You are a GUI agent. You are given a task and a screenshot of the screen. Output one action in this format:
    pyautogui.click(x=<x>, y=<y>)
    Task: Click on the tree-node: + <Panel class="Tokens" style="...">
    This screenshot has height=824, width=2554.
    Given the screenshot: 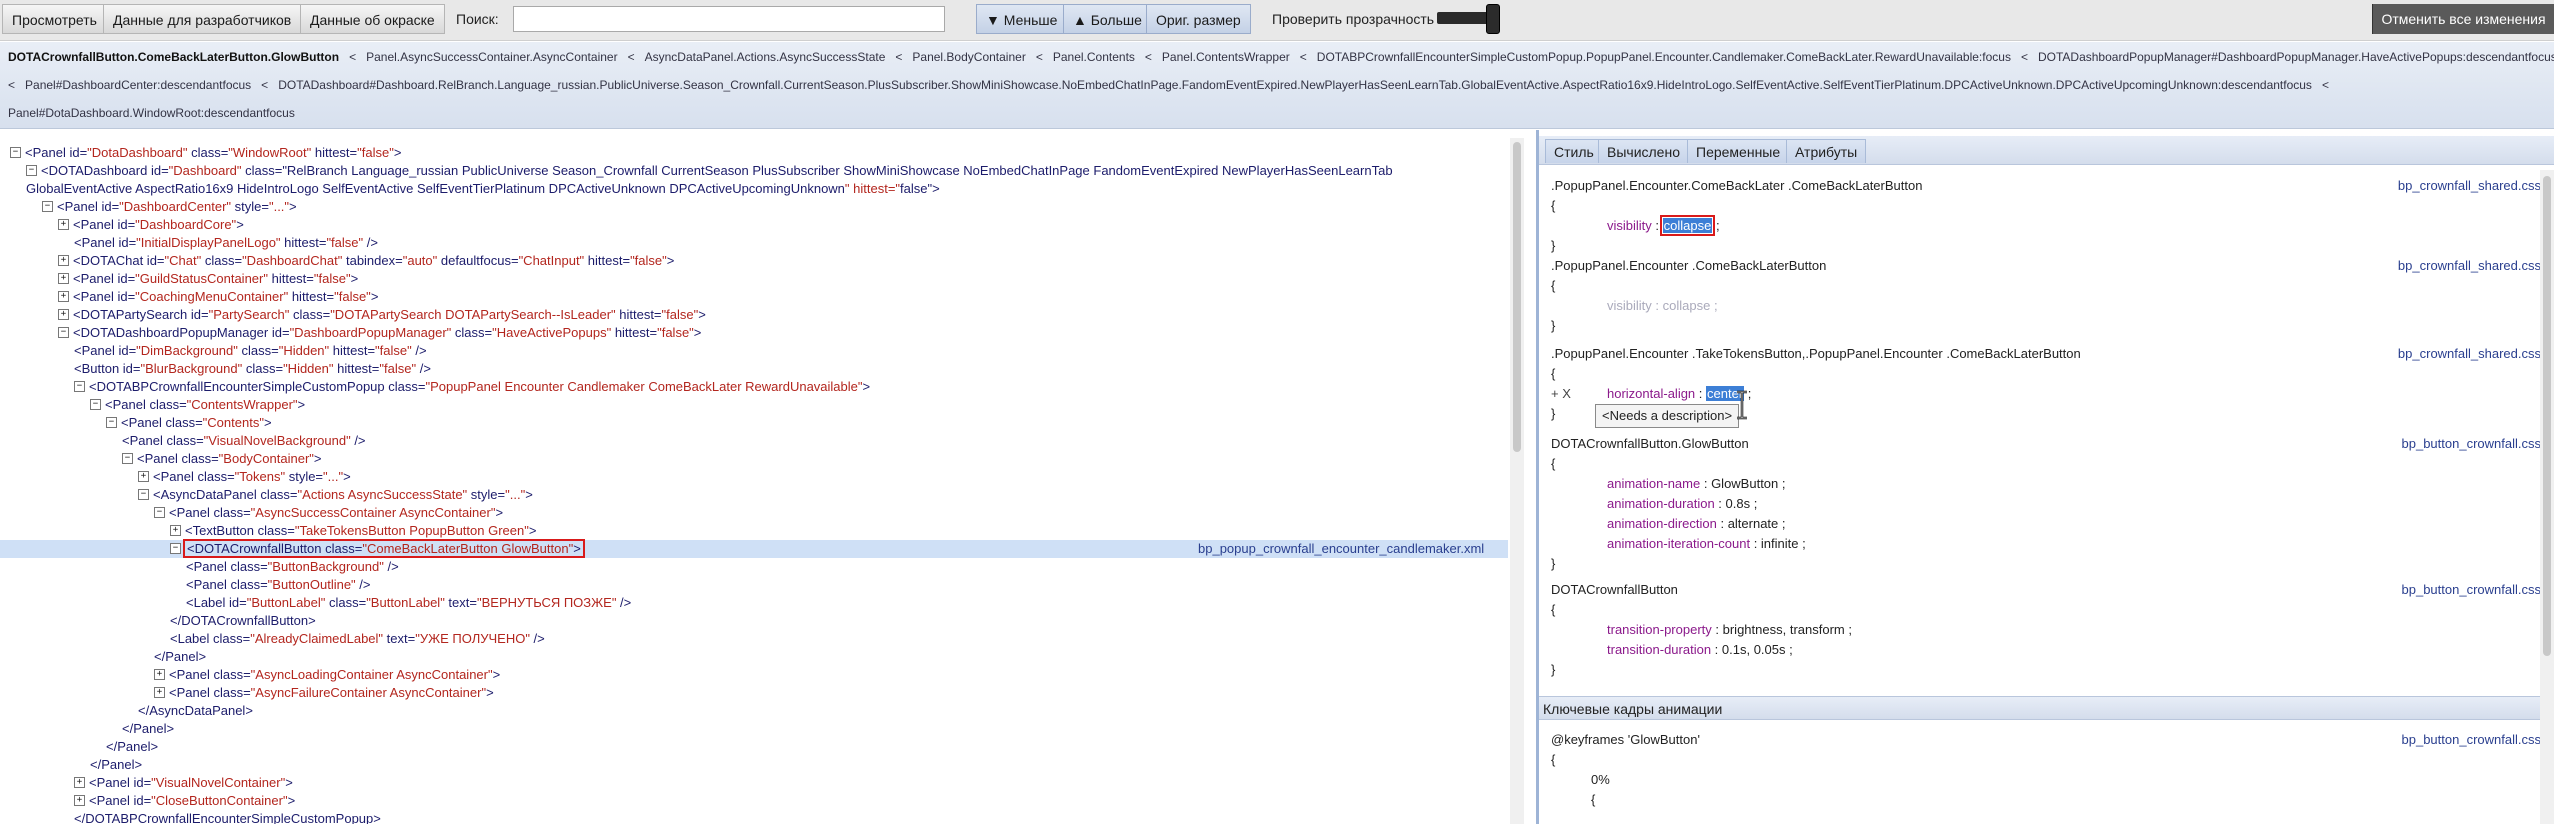 What is the action you would take?
    pyautogui.click(x=754, y=477)
    